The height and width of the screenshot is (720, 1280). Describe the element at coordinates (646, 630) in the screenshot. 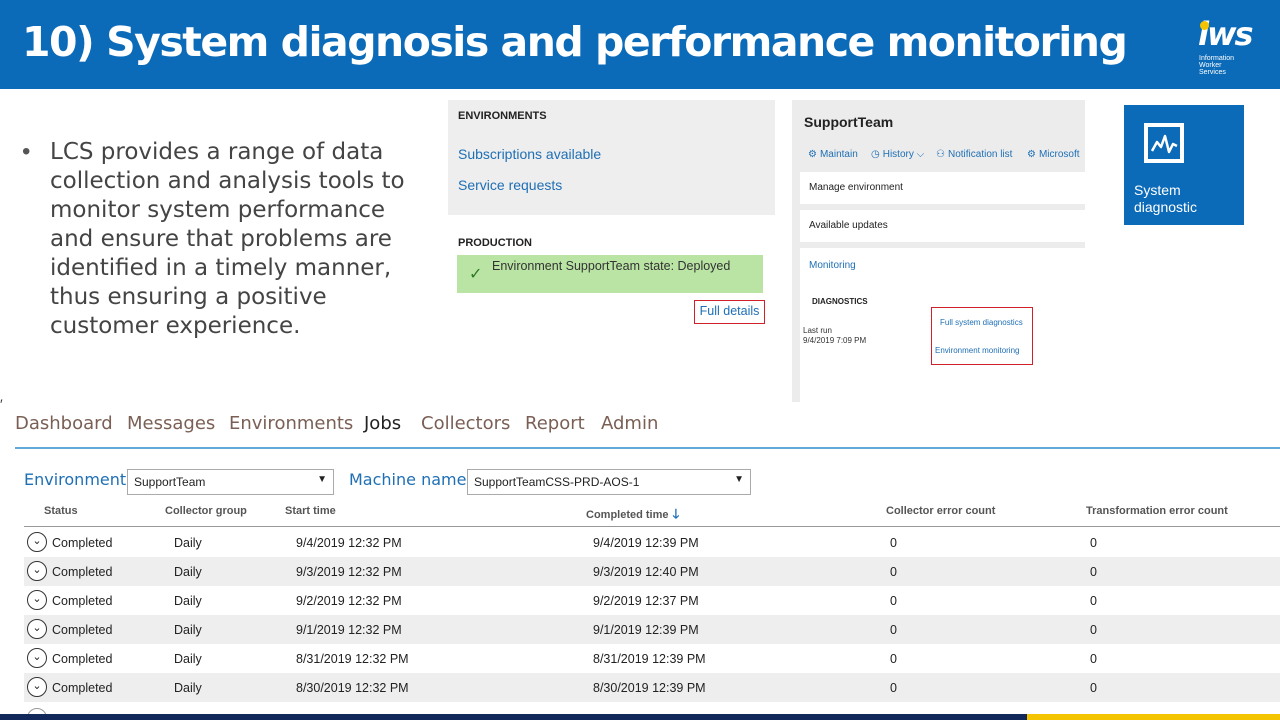

I see `cell-completed-time: 9/1/2019 12:39 PM` at that location.